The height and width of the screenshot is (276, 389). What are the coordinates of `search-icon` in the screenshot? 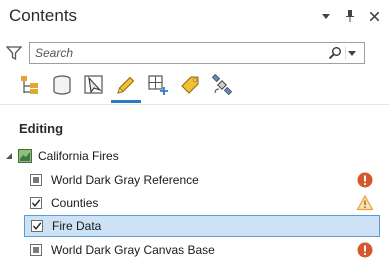 It's located at (335, 53).